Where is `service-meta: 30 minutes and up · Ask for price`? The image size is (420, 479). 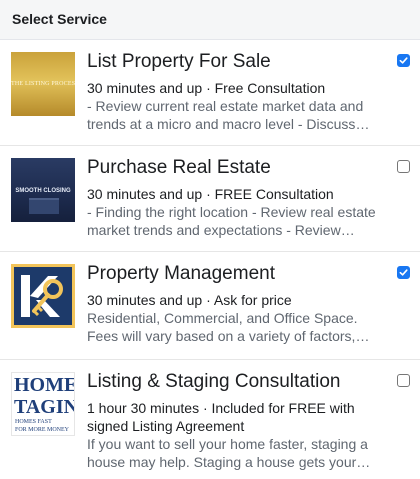
service-meta: 30 minutes and up · Ask for price is located at coordinates (189, 300).